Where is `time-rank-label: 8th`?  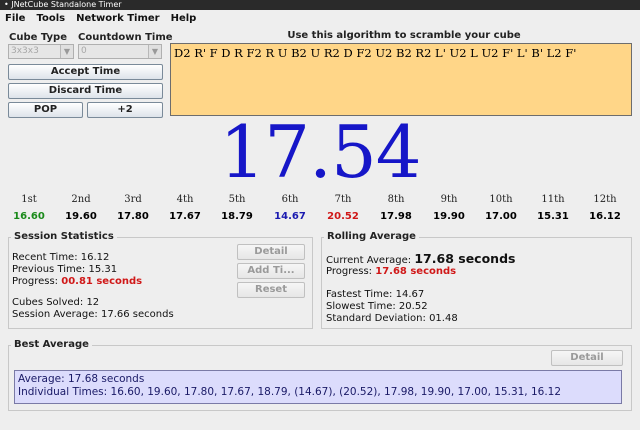
time-rank-label: 8th is located at coordinates (396, 199).